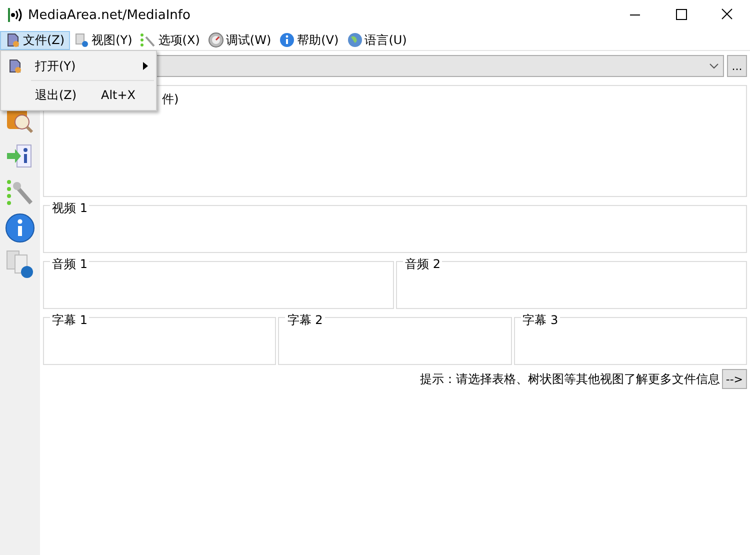 The image size is (750, 555). I want to click on menu-item: 语言(U), so click(376, 40).